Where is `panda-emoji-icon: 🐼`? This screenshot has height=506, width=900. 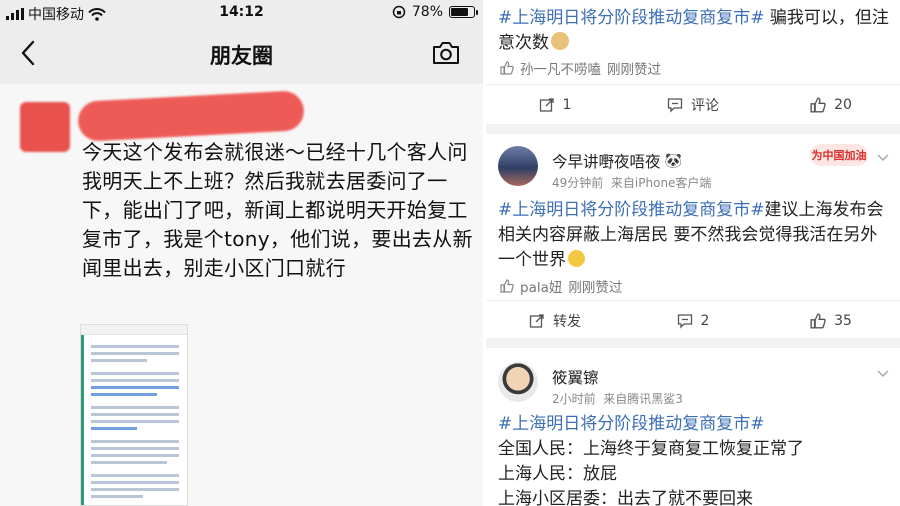 panda-emoji-icon: 🐼 is located at coordinates (673, 161).